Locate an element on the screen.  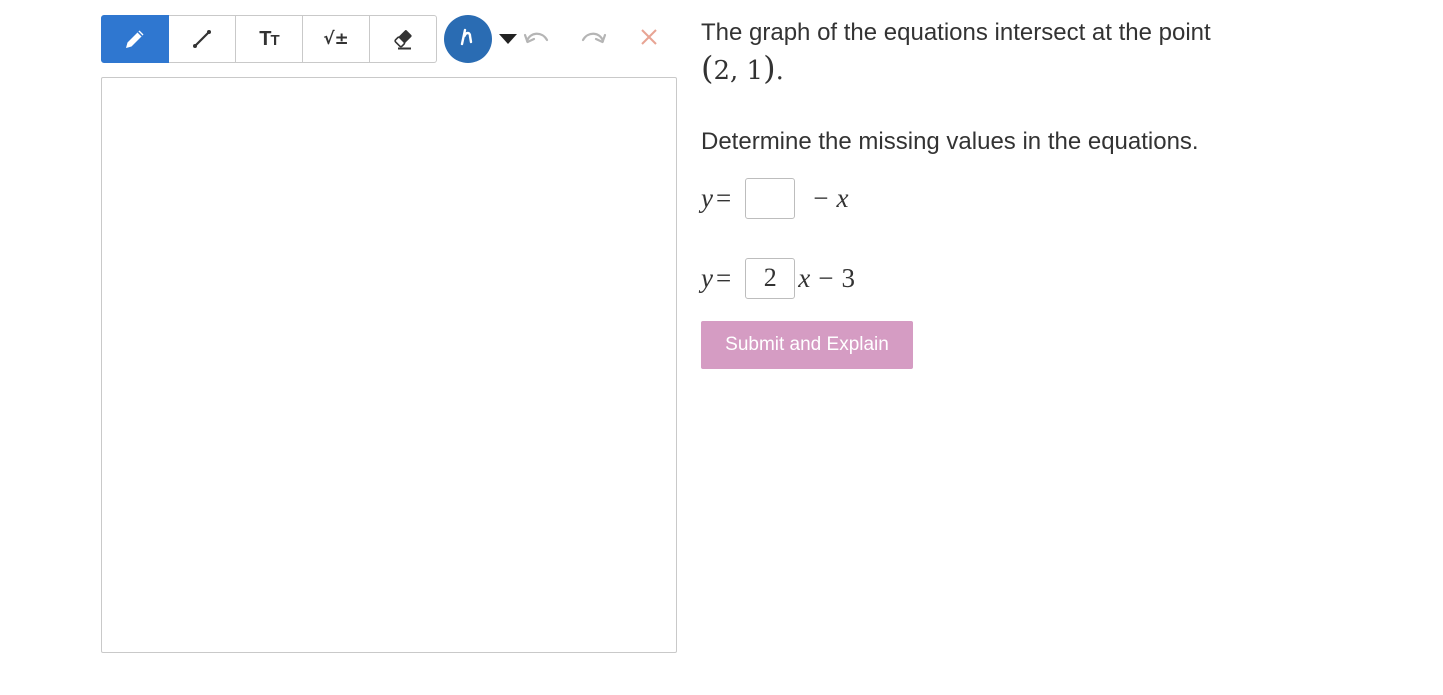
line-tool-button is located at coordinates (202, 39).